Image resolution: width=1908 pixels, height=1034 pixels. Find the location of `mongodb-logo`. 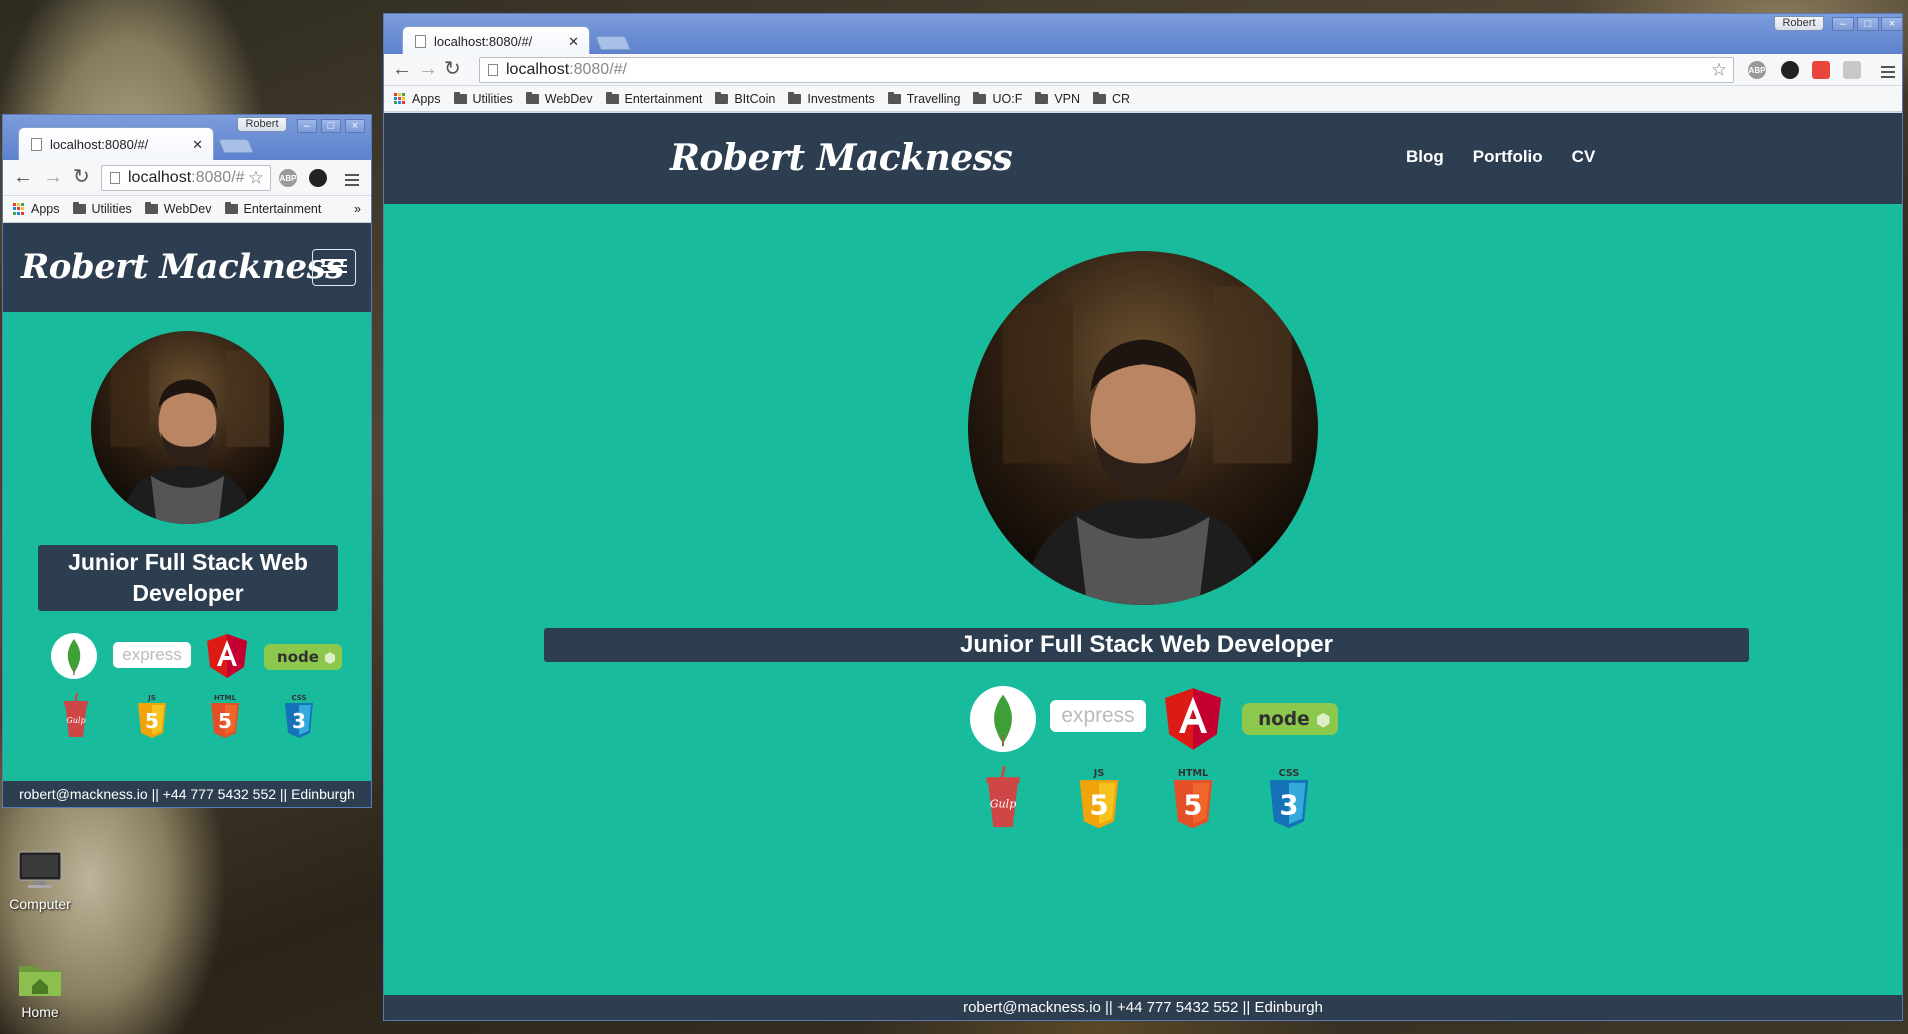

mongodb-logo is located at coordinates (1003, 719).